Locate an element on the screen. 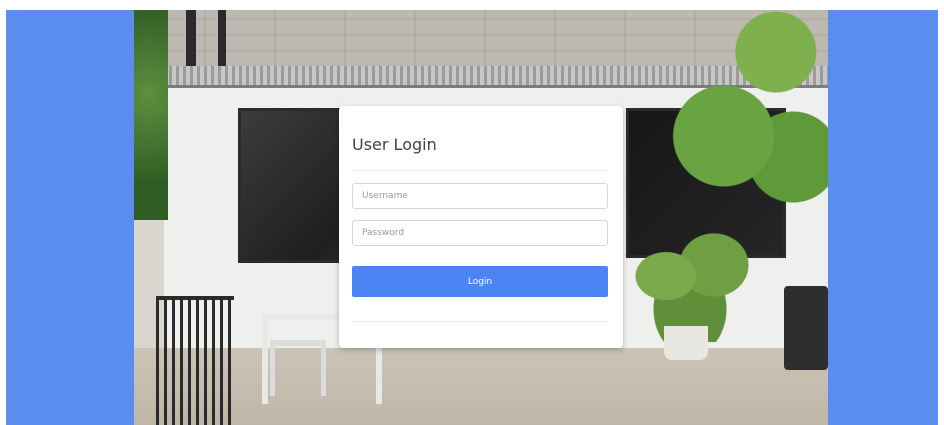 This screenshot has height=425, width=944. username-input is located at coordinates (480, 196).